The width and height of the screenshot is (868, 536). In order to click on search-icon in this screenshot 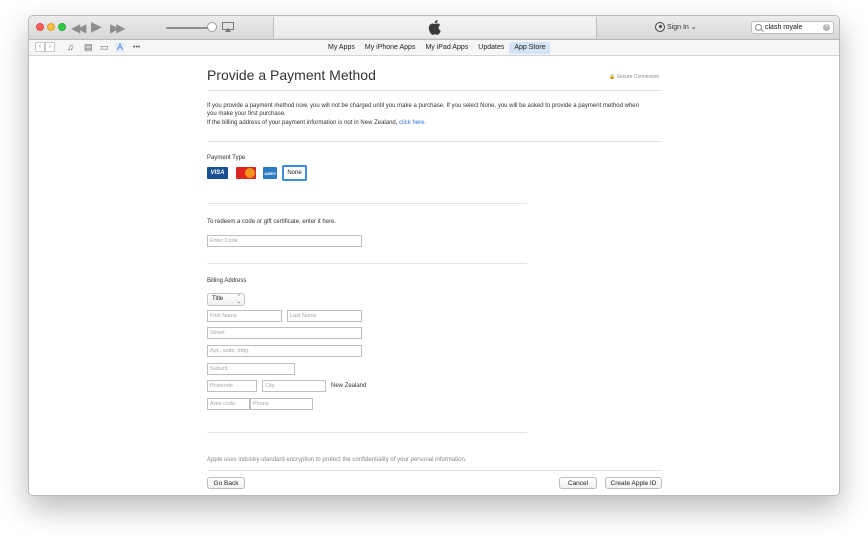, I will do `click(758, 27)`.